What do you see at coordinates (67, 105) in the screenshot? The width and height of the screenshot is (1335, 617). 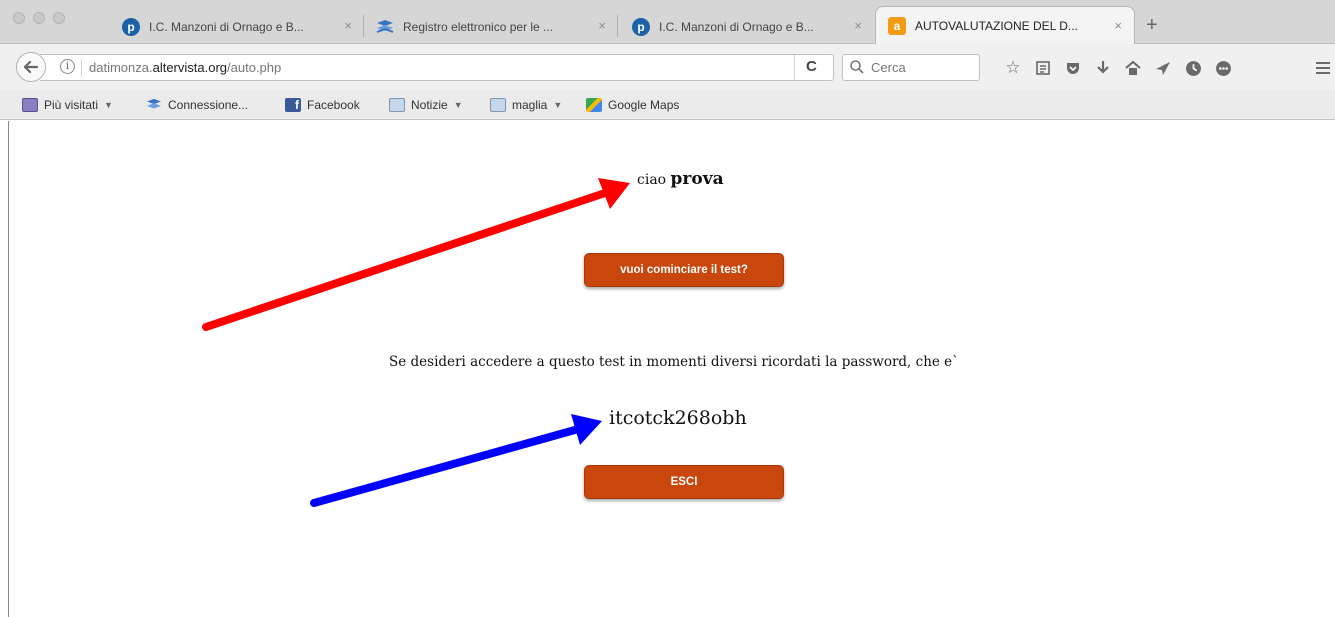 I see `bookmark-piu-visitati: Più visitati ▼` at bounding box center [67, 105].